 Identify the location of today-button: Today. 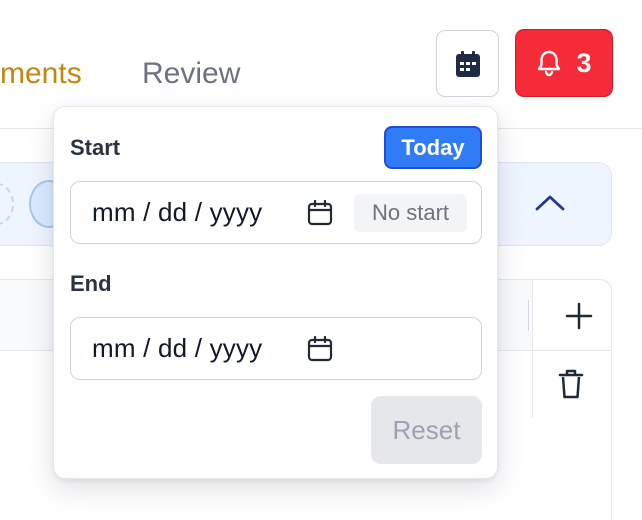
(433, 147).